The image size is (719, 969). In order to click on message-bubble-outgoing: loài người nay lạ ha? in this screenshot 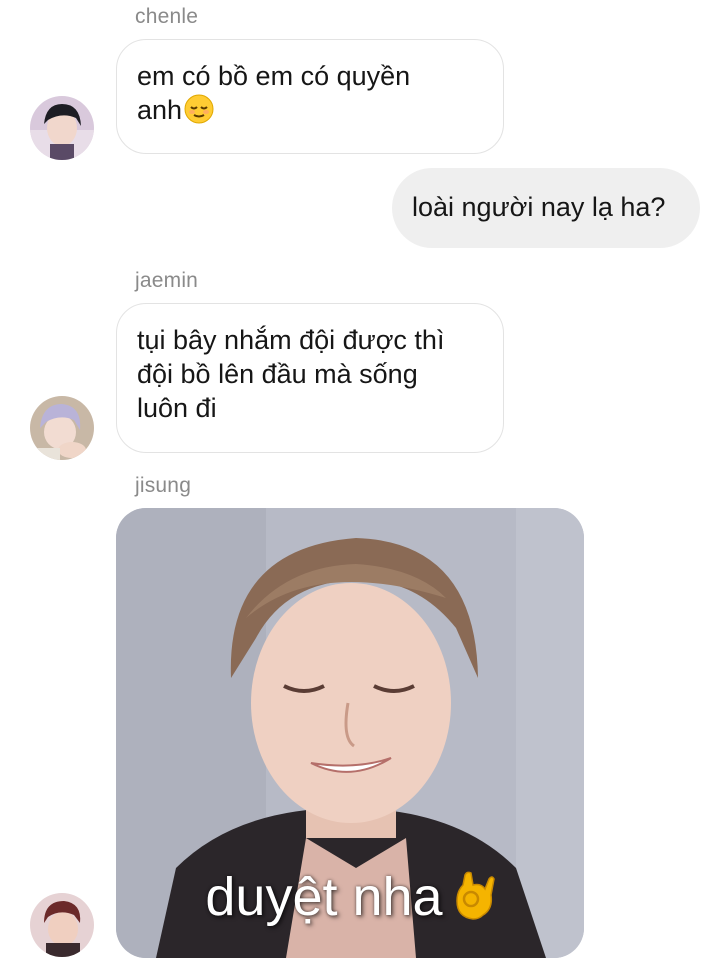, I will do `click(546, 208)`.